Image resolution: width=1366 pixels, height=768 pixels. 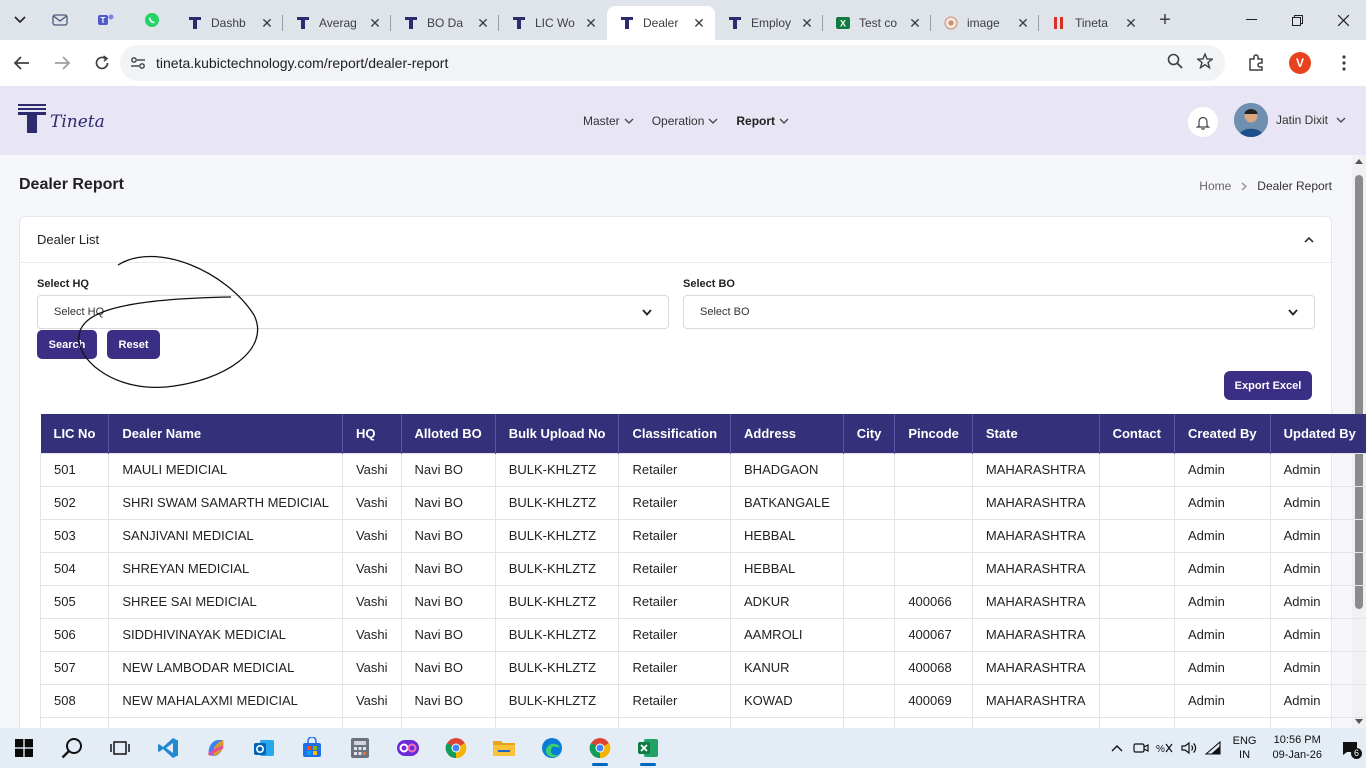 I want to click on pinned-tab-teams: T, so click(x=106, y=20).